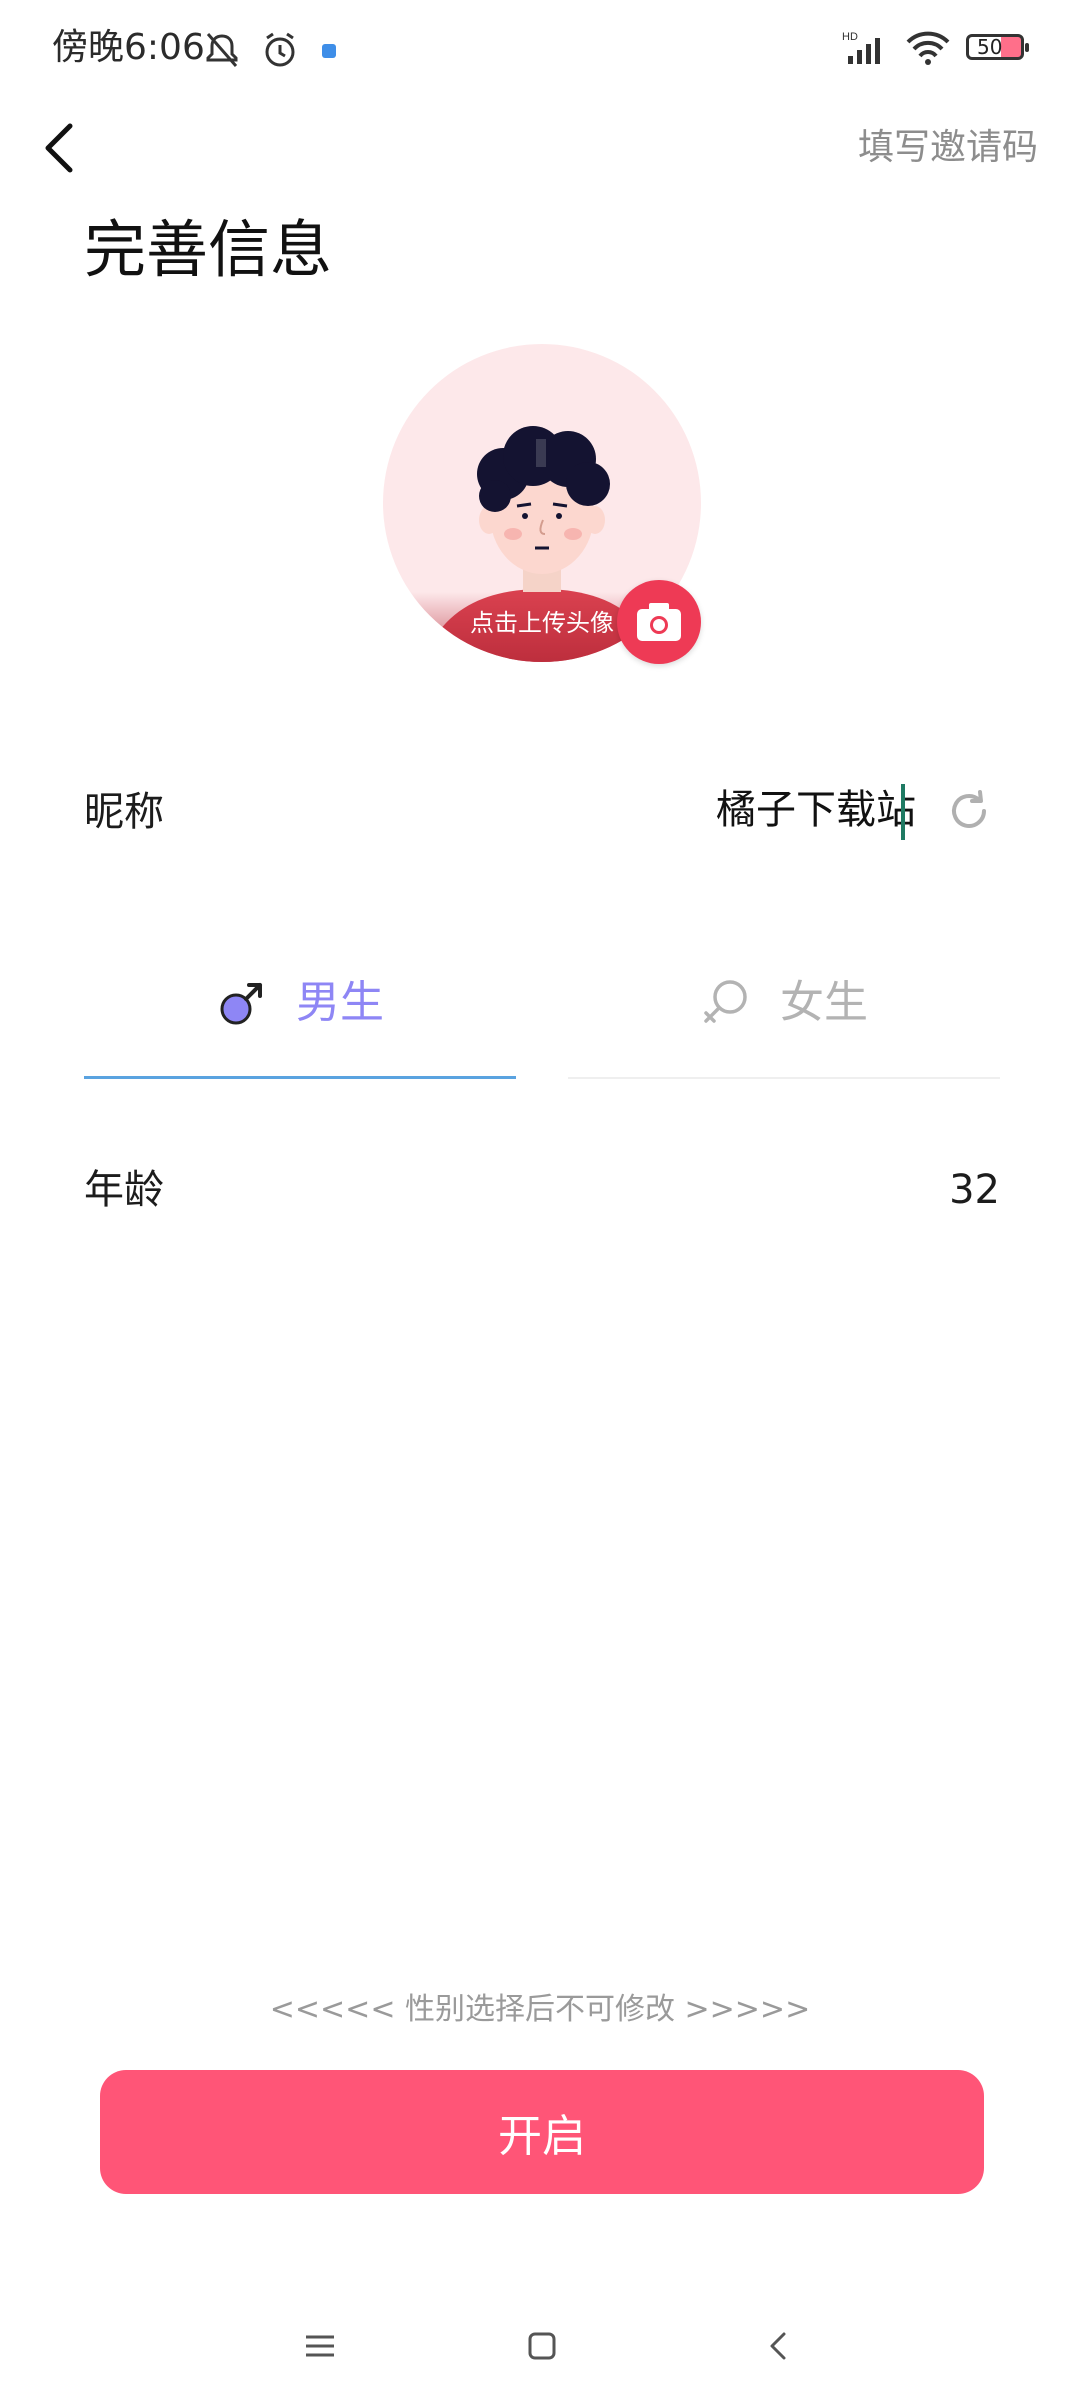  I want to click on tab-divider, so click(784, 1078).